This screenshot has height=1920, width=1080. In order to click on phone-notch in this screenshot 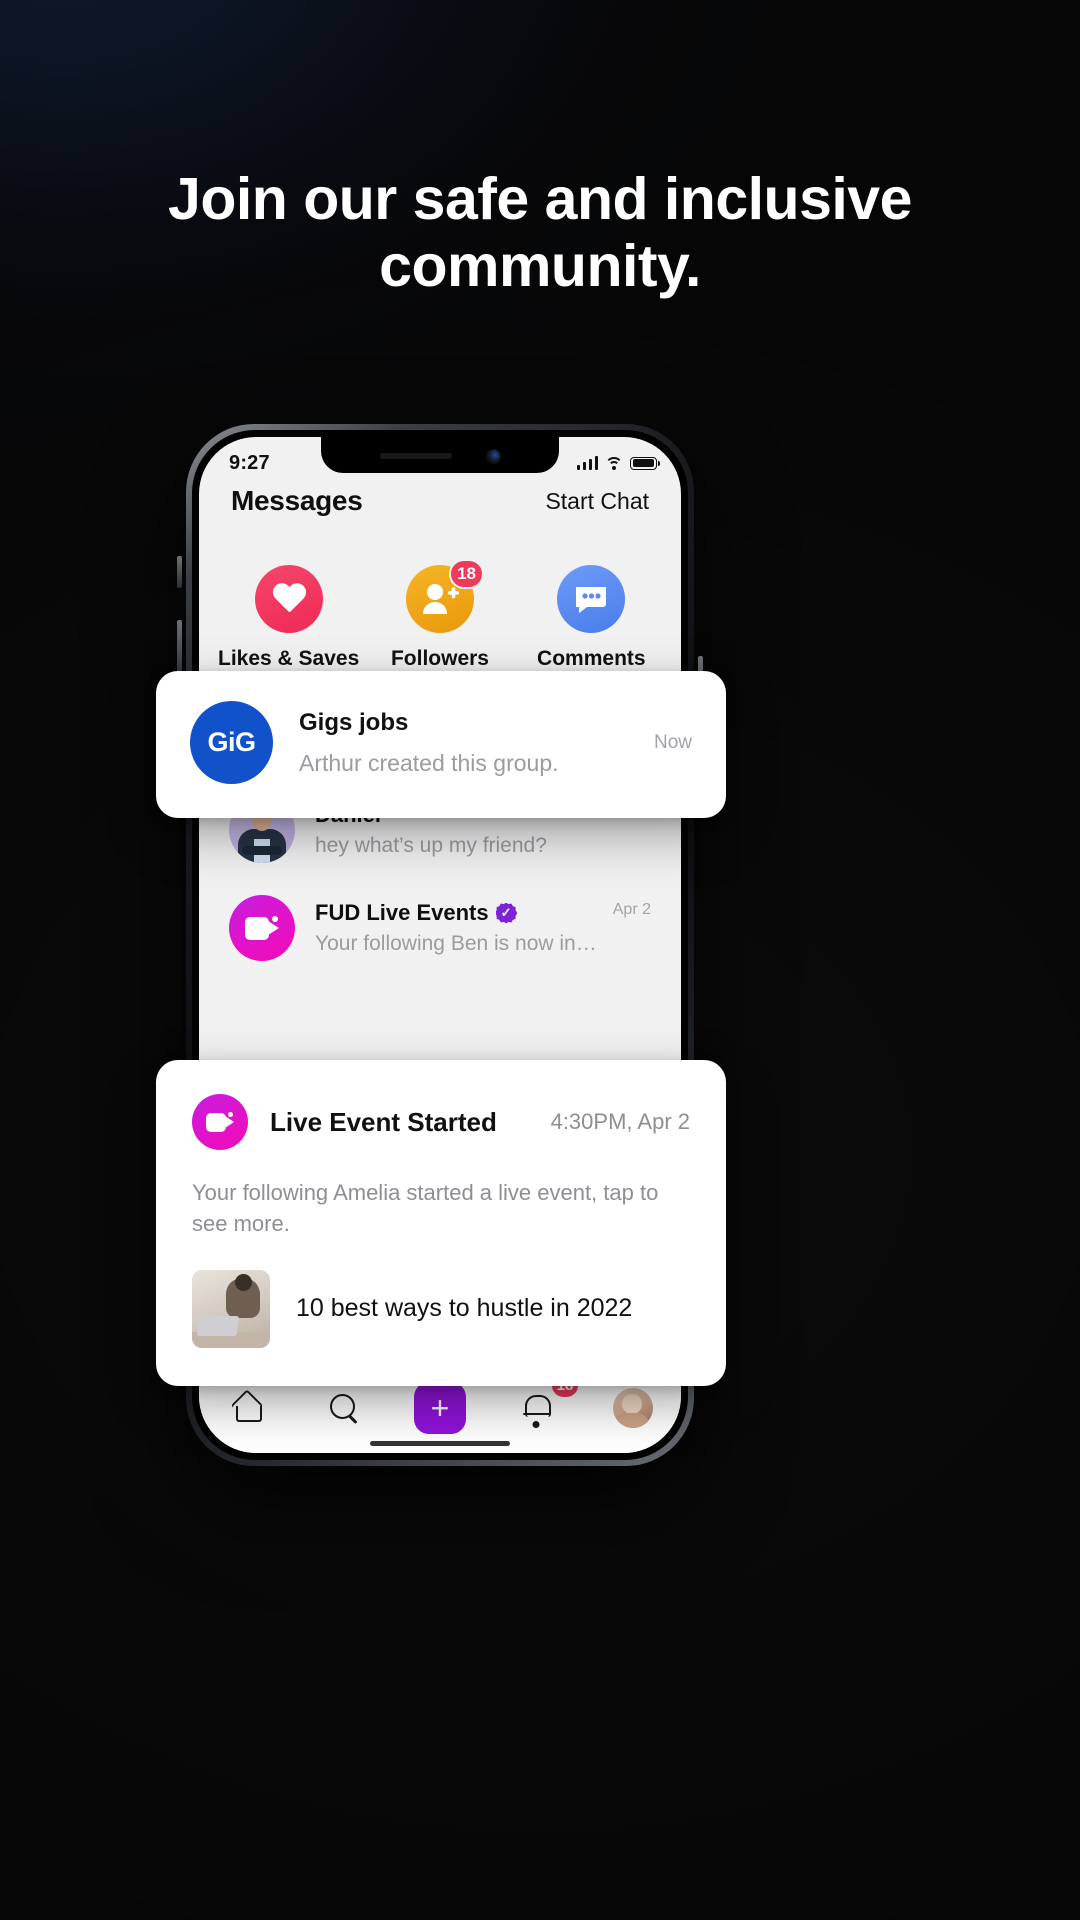, I will do `click(440, 455)`.